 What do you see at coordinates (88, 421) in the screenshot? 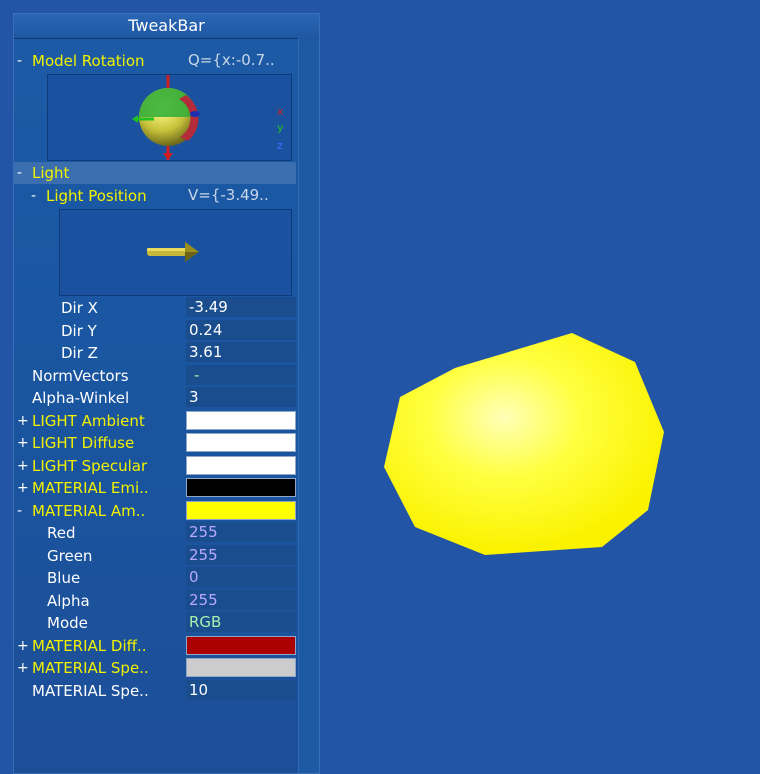
I see `light-ambient-label: LIGHT Ambient` at bounding box center [88, 421].